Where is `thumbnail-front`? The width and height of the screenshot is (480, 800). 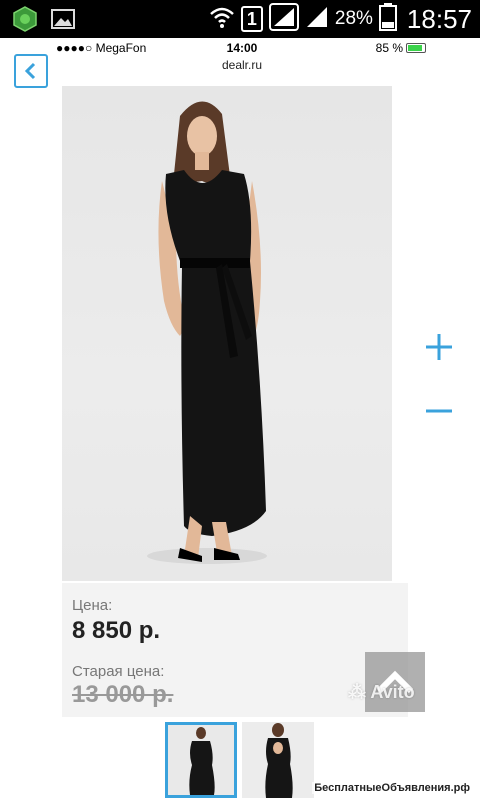 thumbnail-front is located at coordinates (201, 760).